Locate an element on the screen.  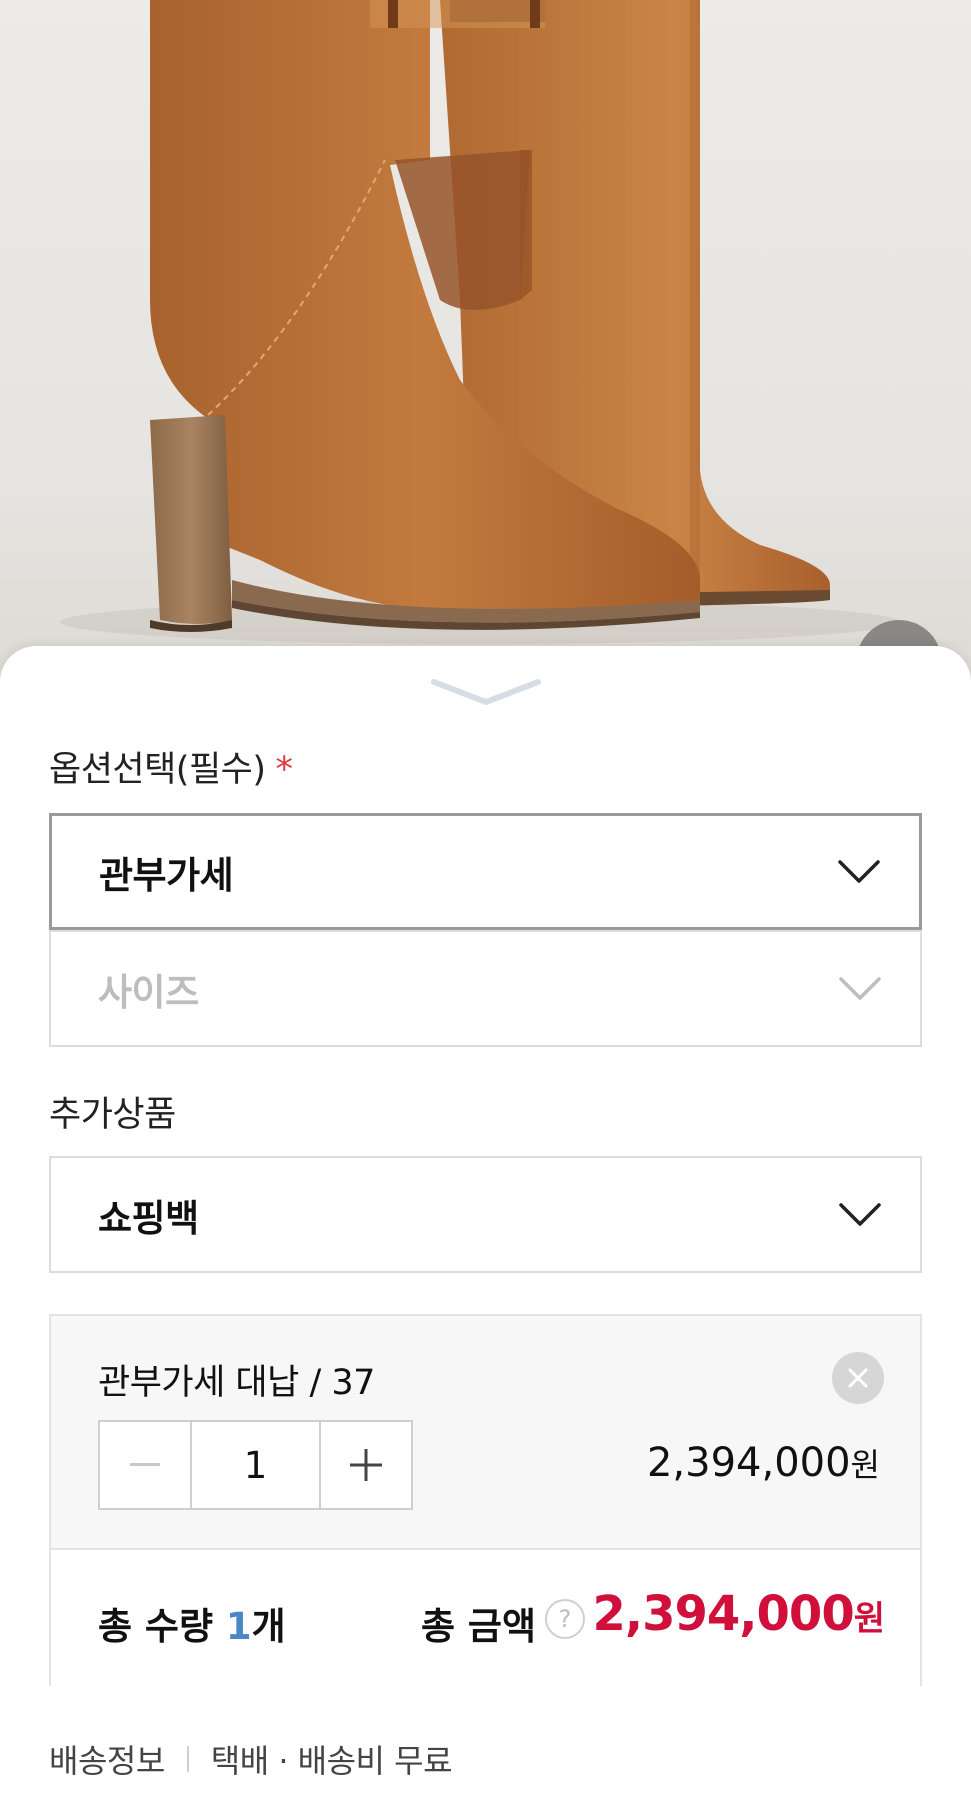
minus-icon is located at coordinates (145, 1464).